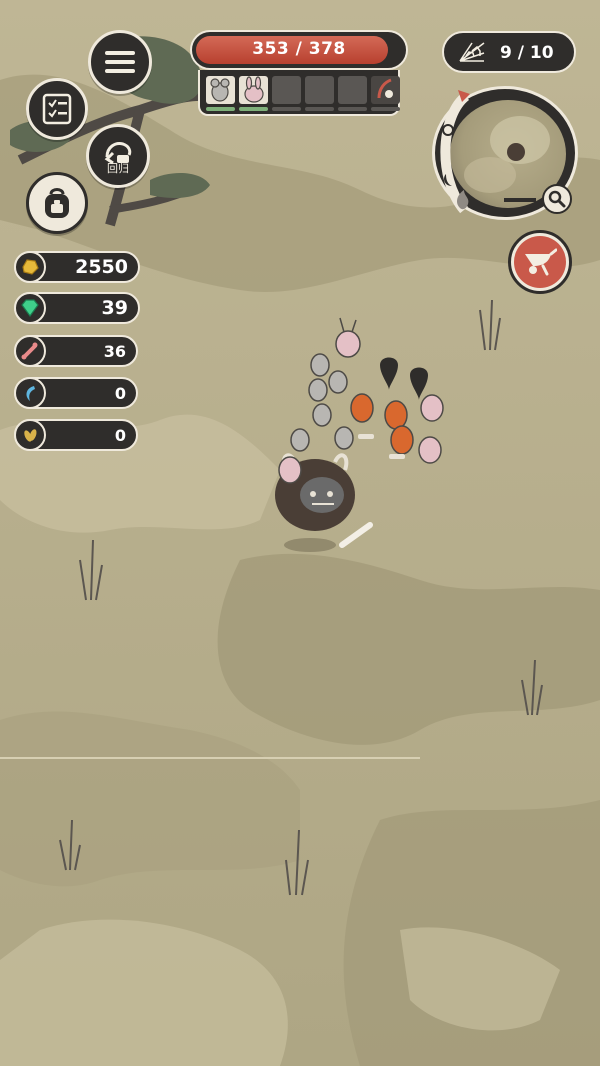  What do you see at coordinates (30, 435) in the screenshot?
I see `seed-icon` at bounding box center [30, 435].